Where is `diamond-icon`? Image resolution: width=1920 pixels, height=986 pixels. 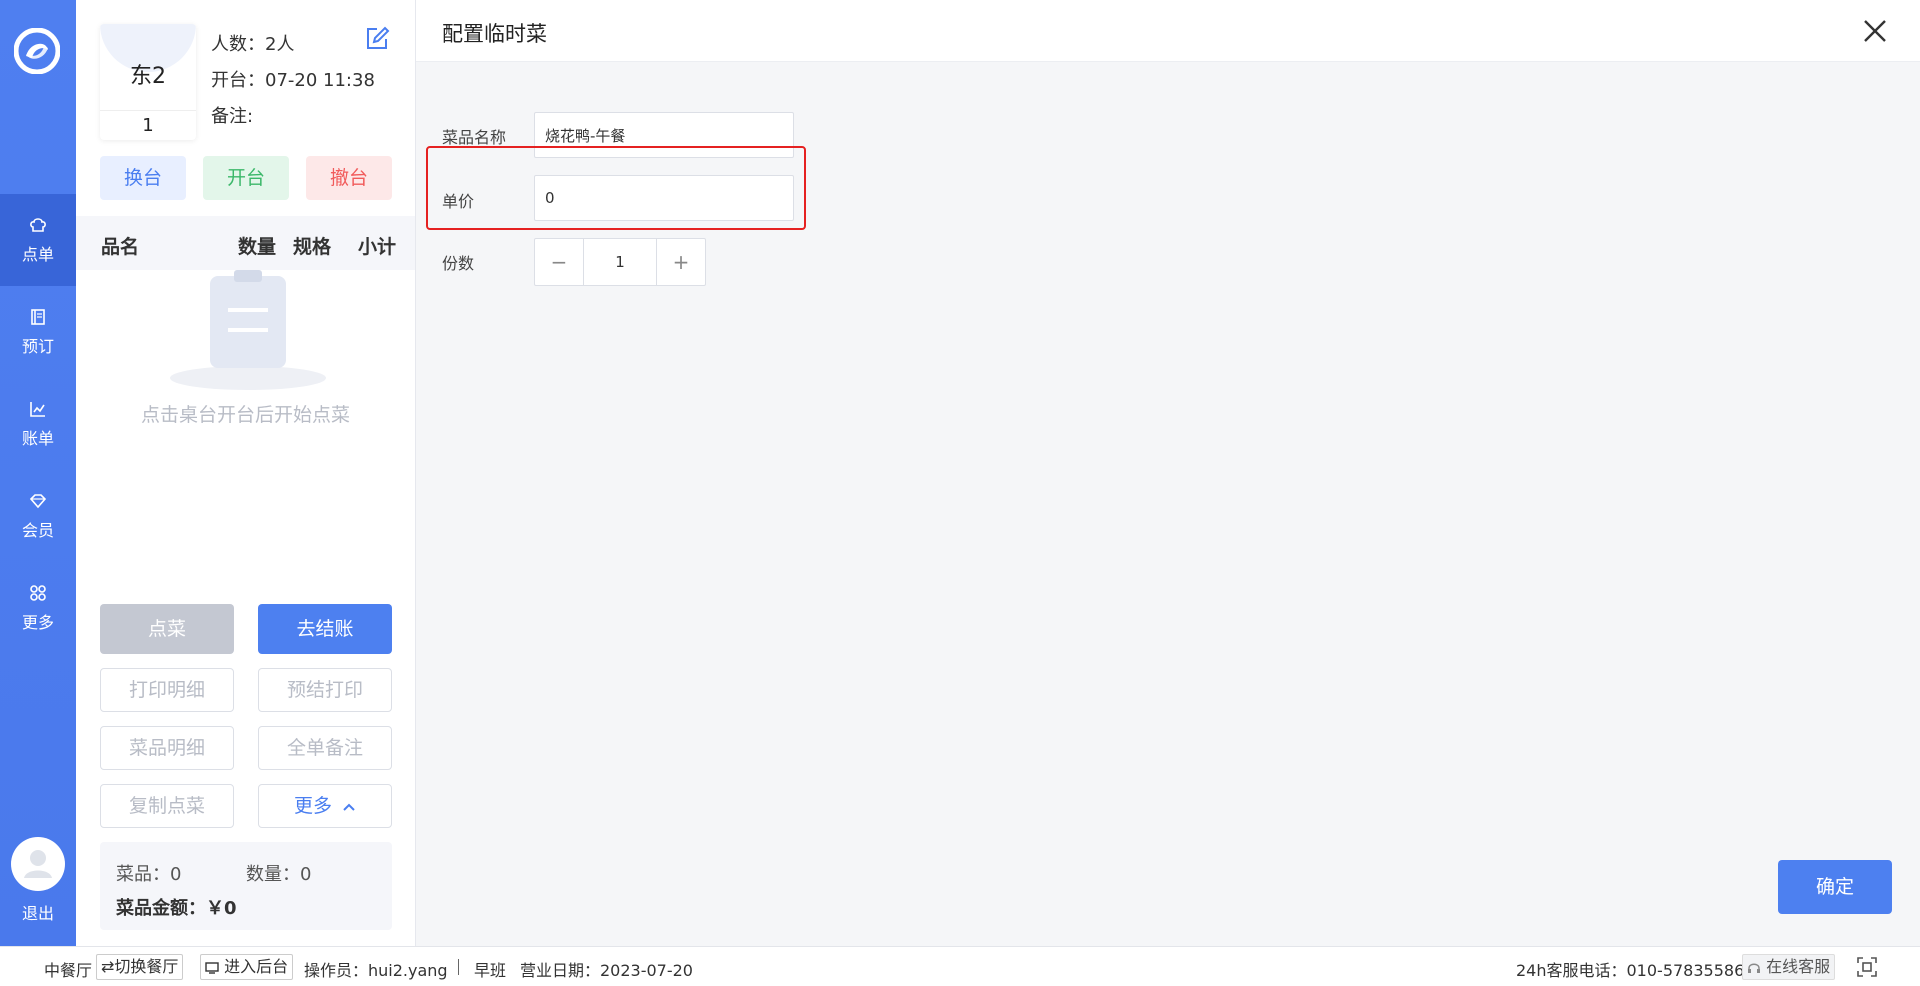
diamond-icon is located at coordinates (38, 501).